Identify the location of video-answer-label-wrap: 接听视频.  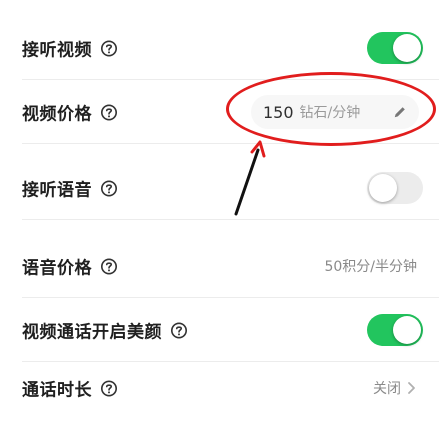
(70, 48).